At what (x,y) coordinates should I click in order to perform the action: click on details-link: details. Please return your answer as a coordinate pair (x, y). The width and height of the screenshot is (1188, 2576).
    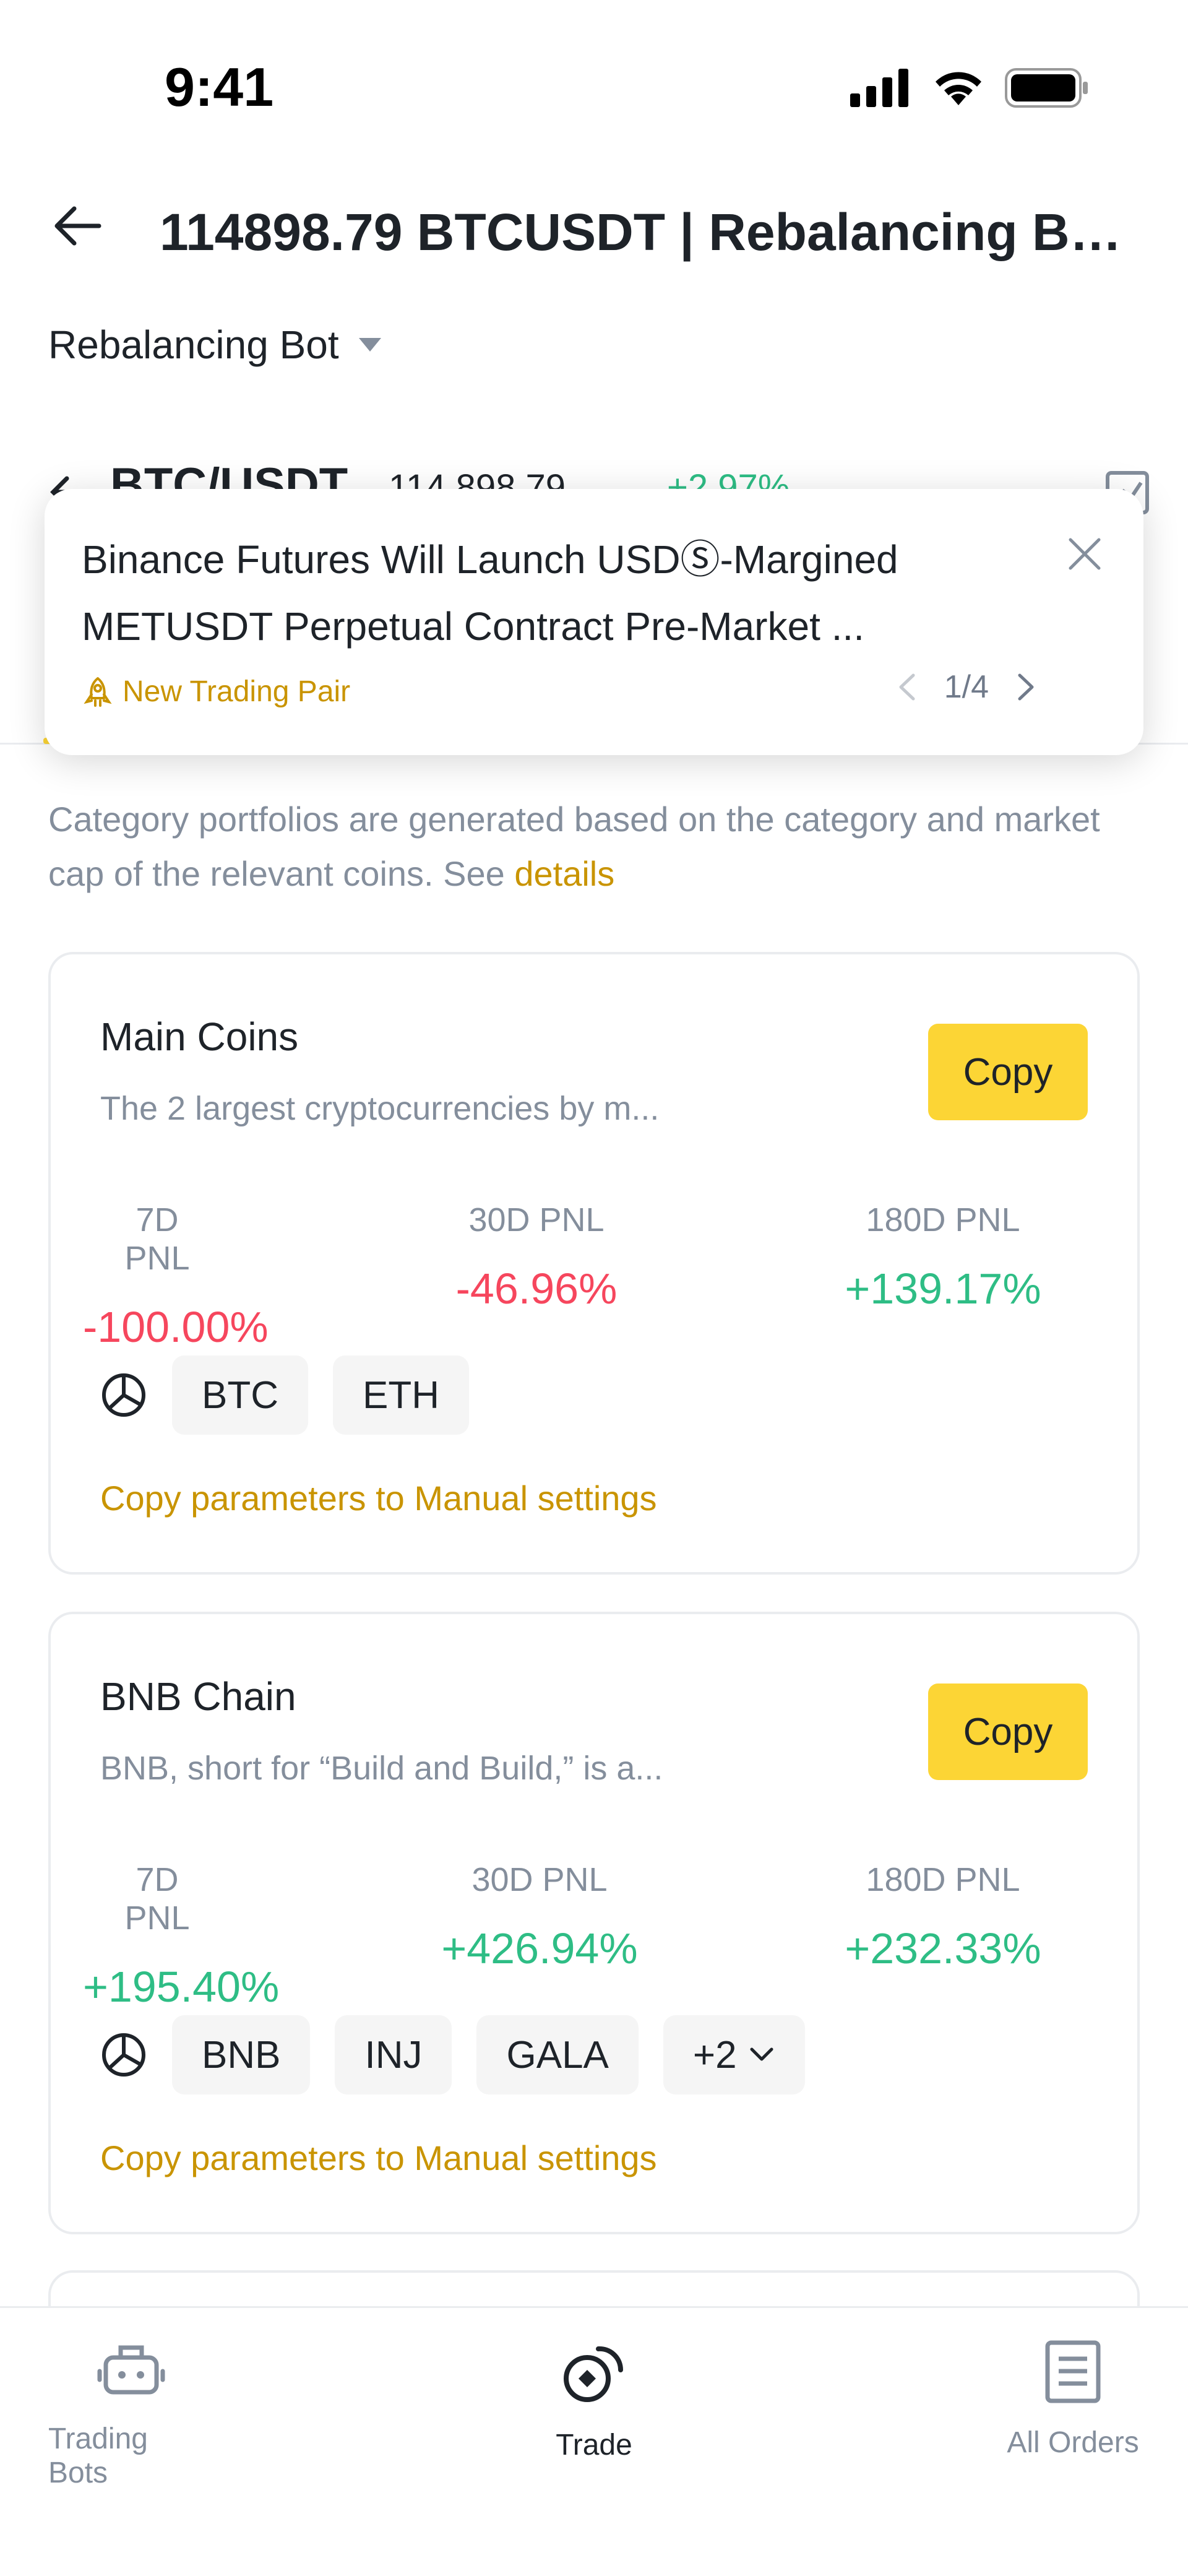
    Looking at the image, I should click on (564, 873).